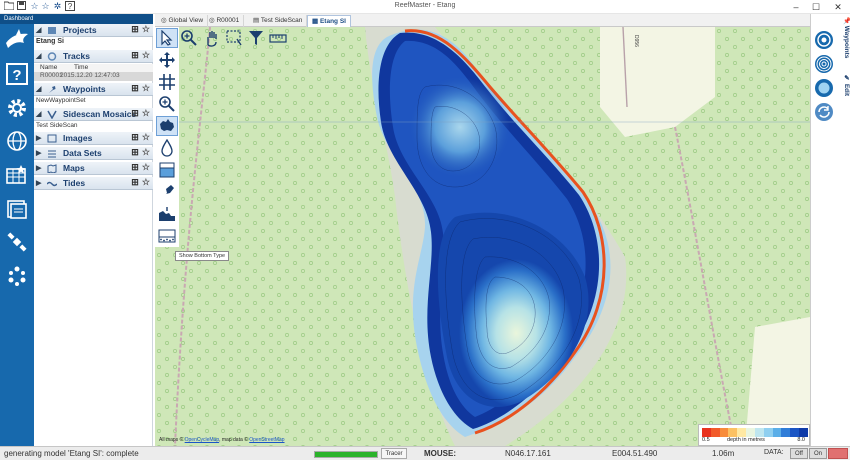  Describe the element at coordinates (93, 56) in the screenshot. I see `tracks-section: ◢ Tracks ⊞ ☆` at that location.